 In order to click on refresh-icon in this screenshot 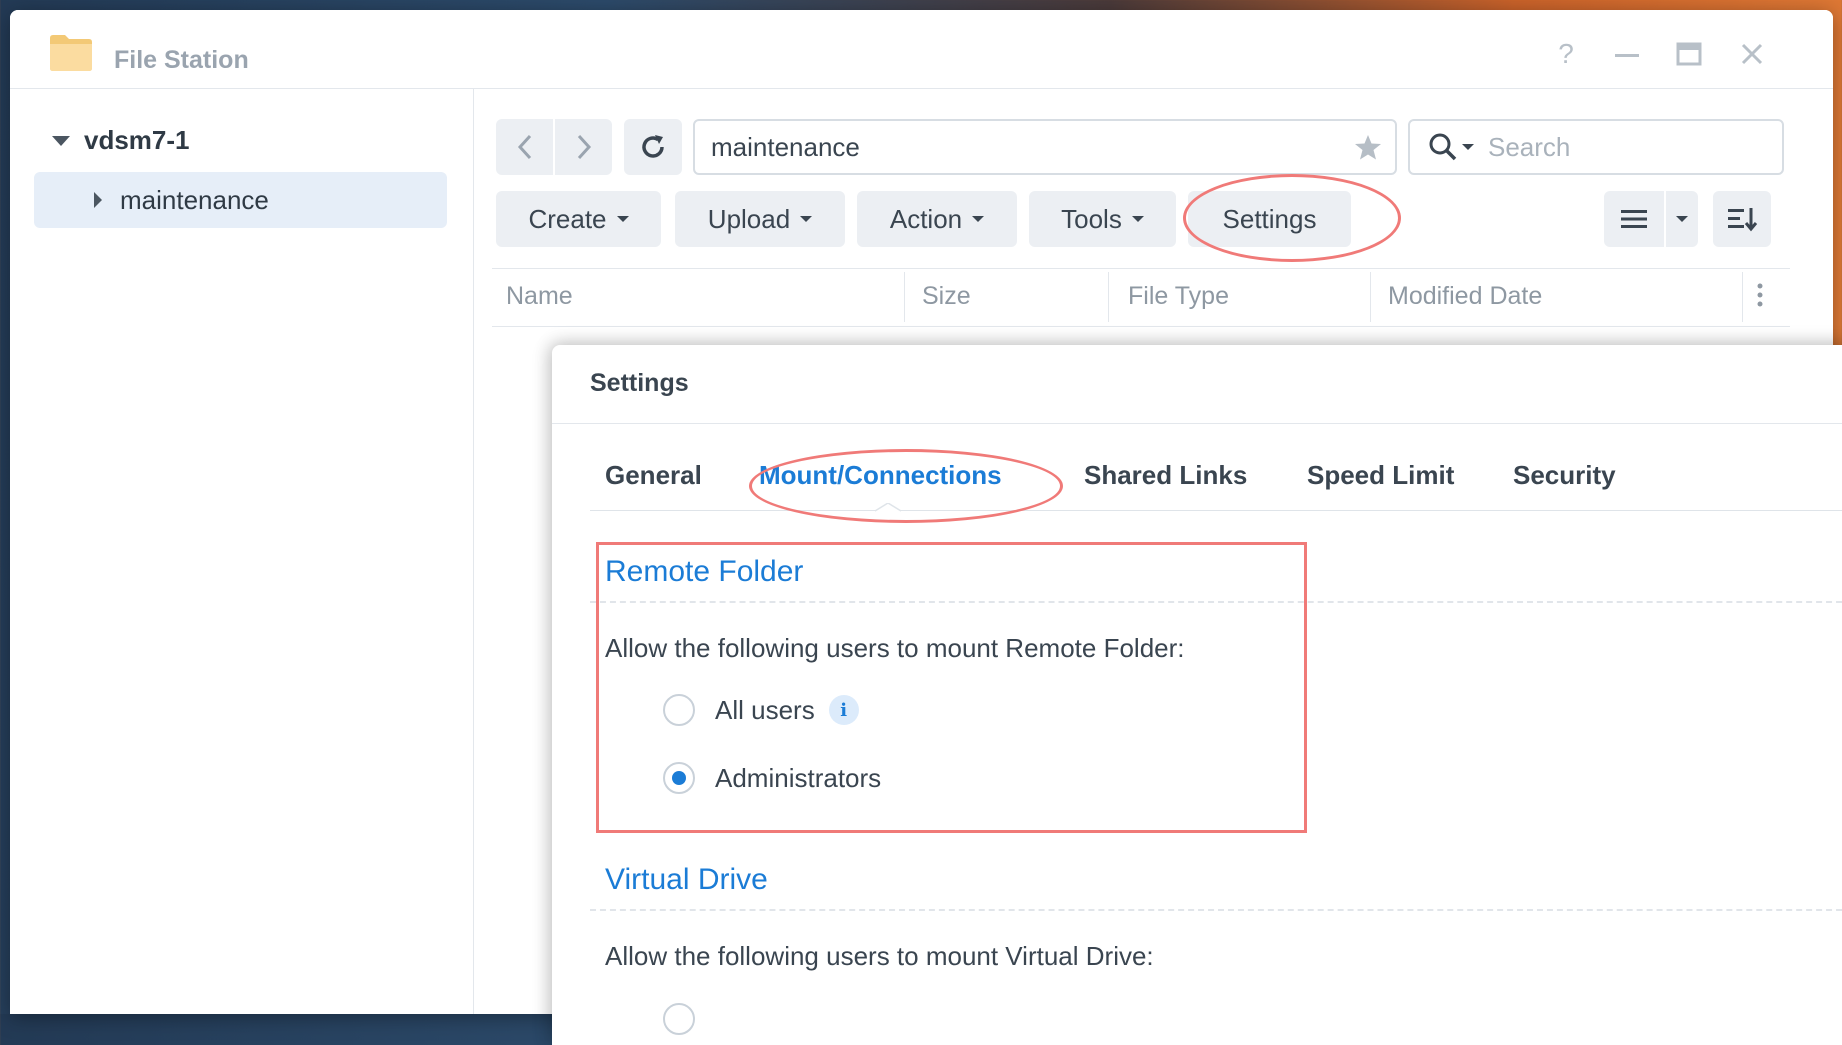, I will do `click(653, 146)`.